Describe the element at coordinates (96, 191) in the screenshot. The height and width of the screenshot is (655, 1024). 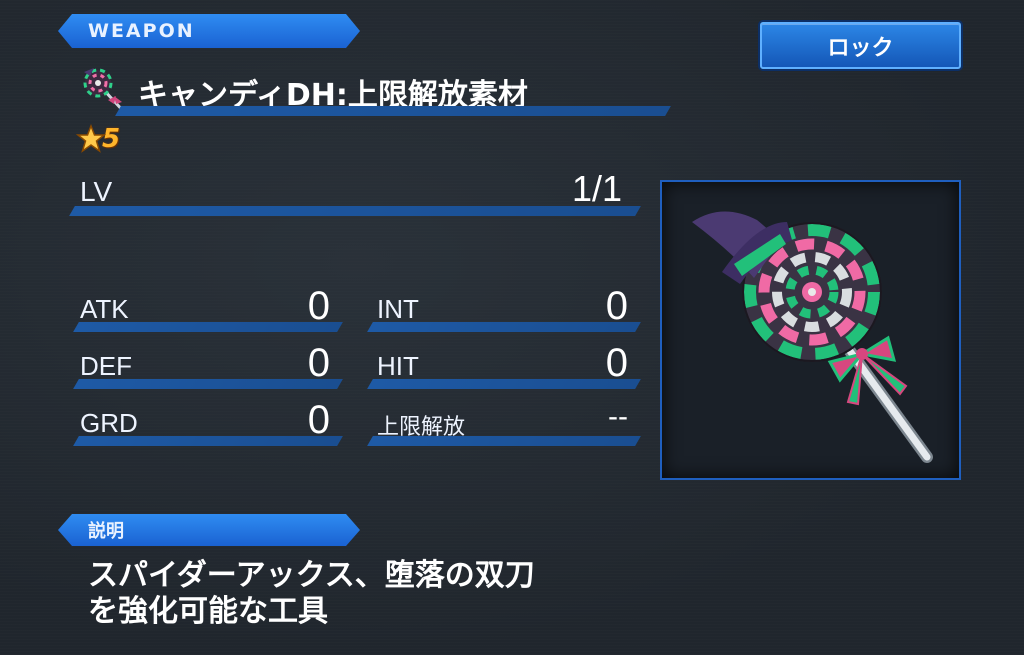
I see `level-label: LV` at that location.